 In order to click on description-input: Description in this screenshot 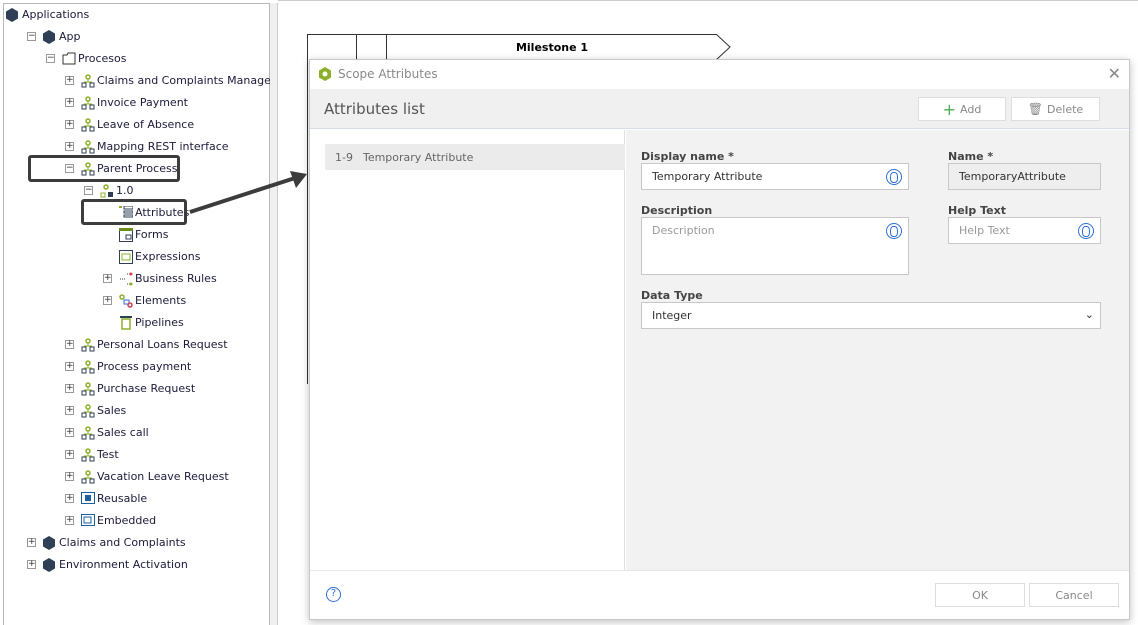, I will do `click(775, 246)`.